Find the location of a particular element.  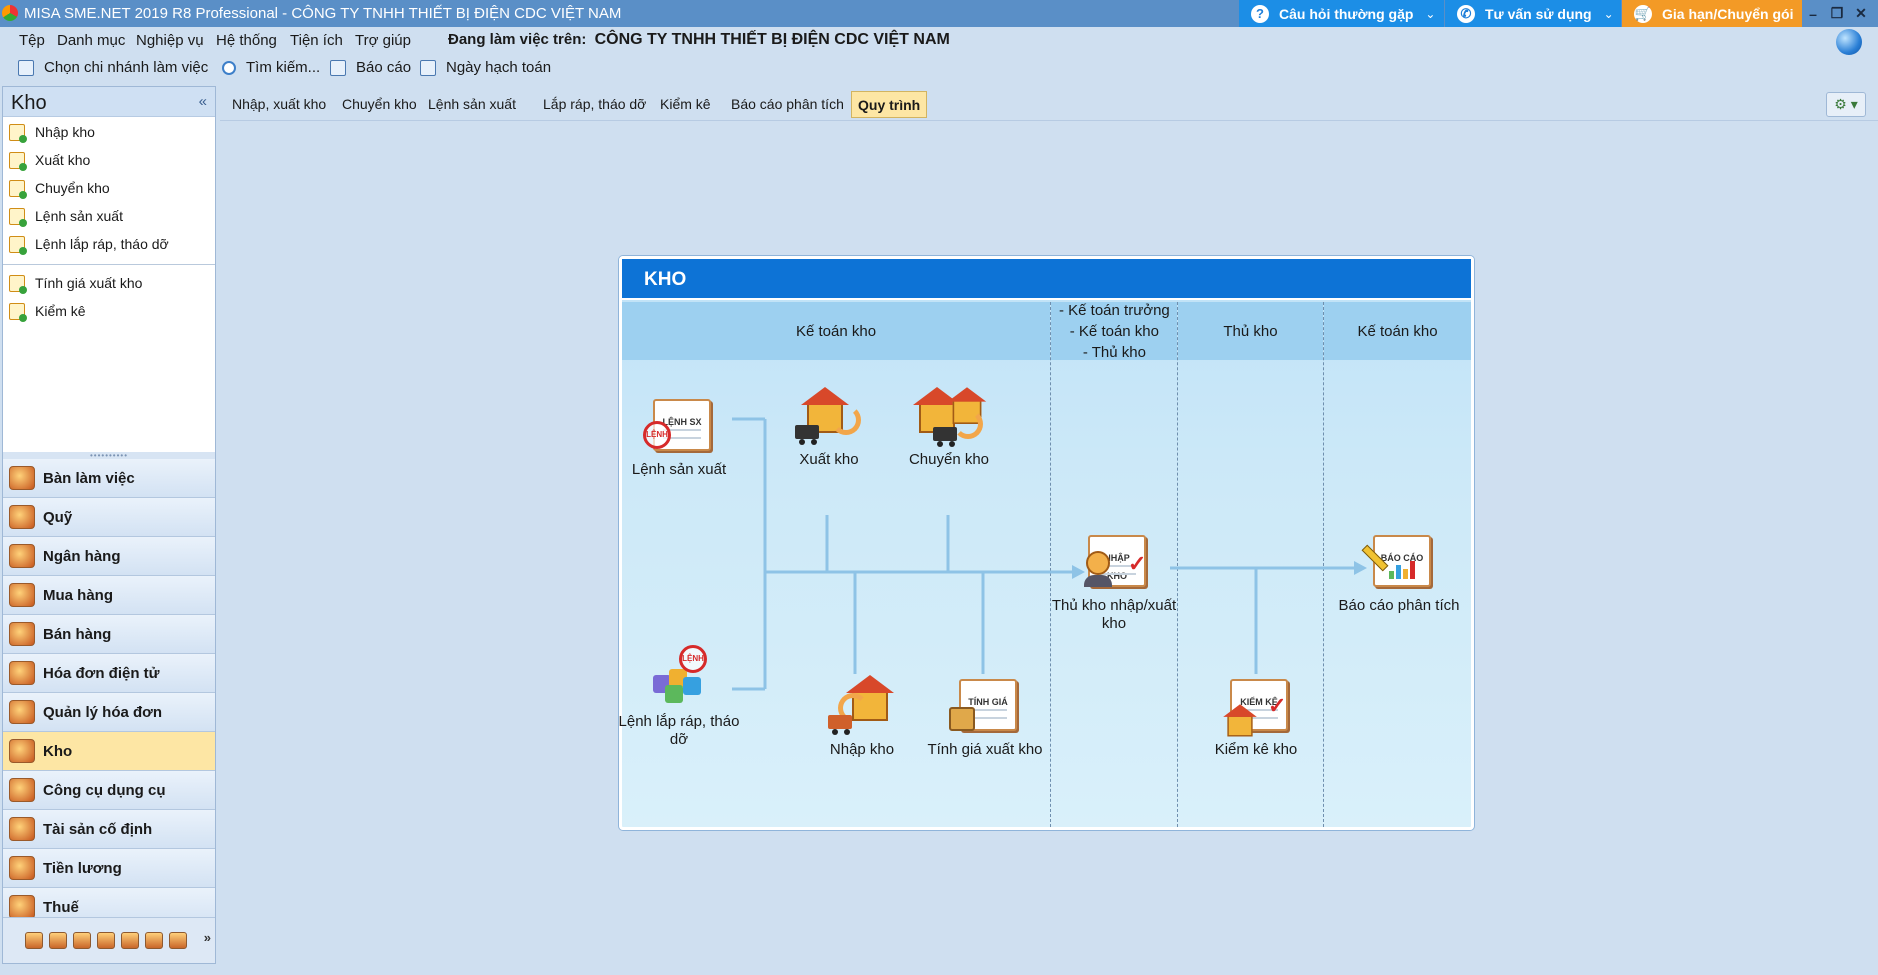

search-icon is located at coordinates (229, 67).